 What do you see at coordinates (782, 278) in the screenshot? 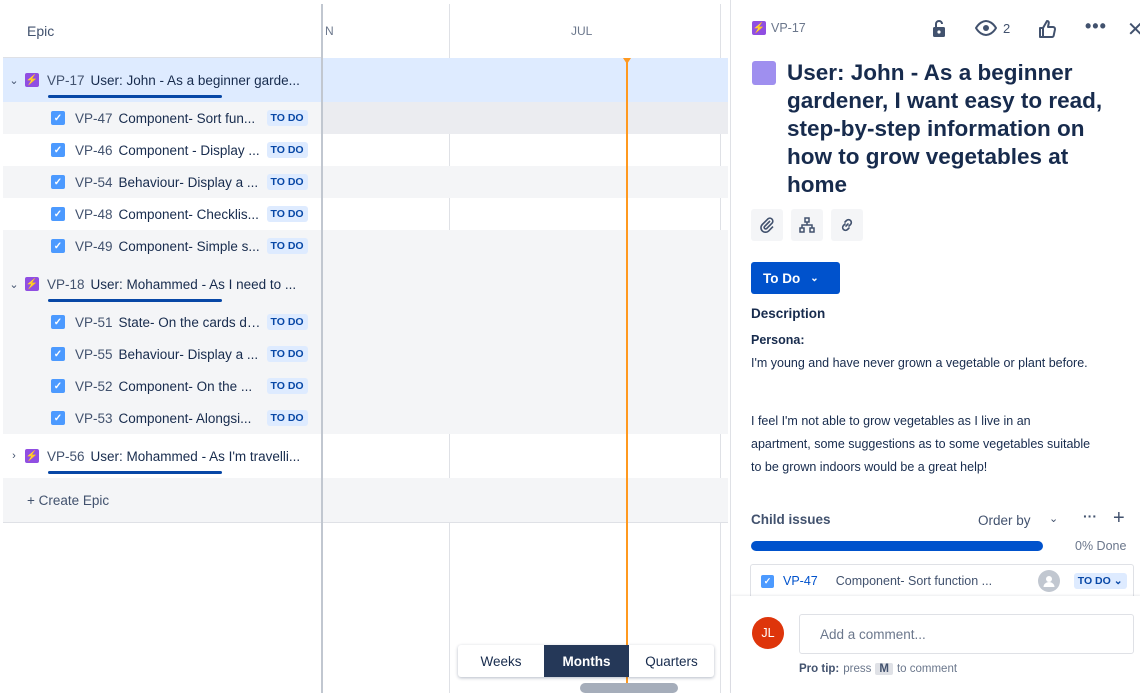
I see `status-label: To Do` at bounding box center [782, 278].